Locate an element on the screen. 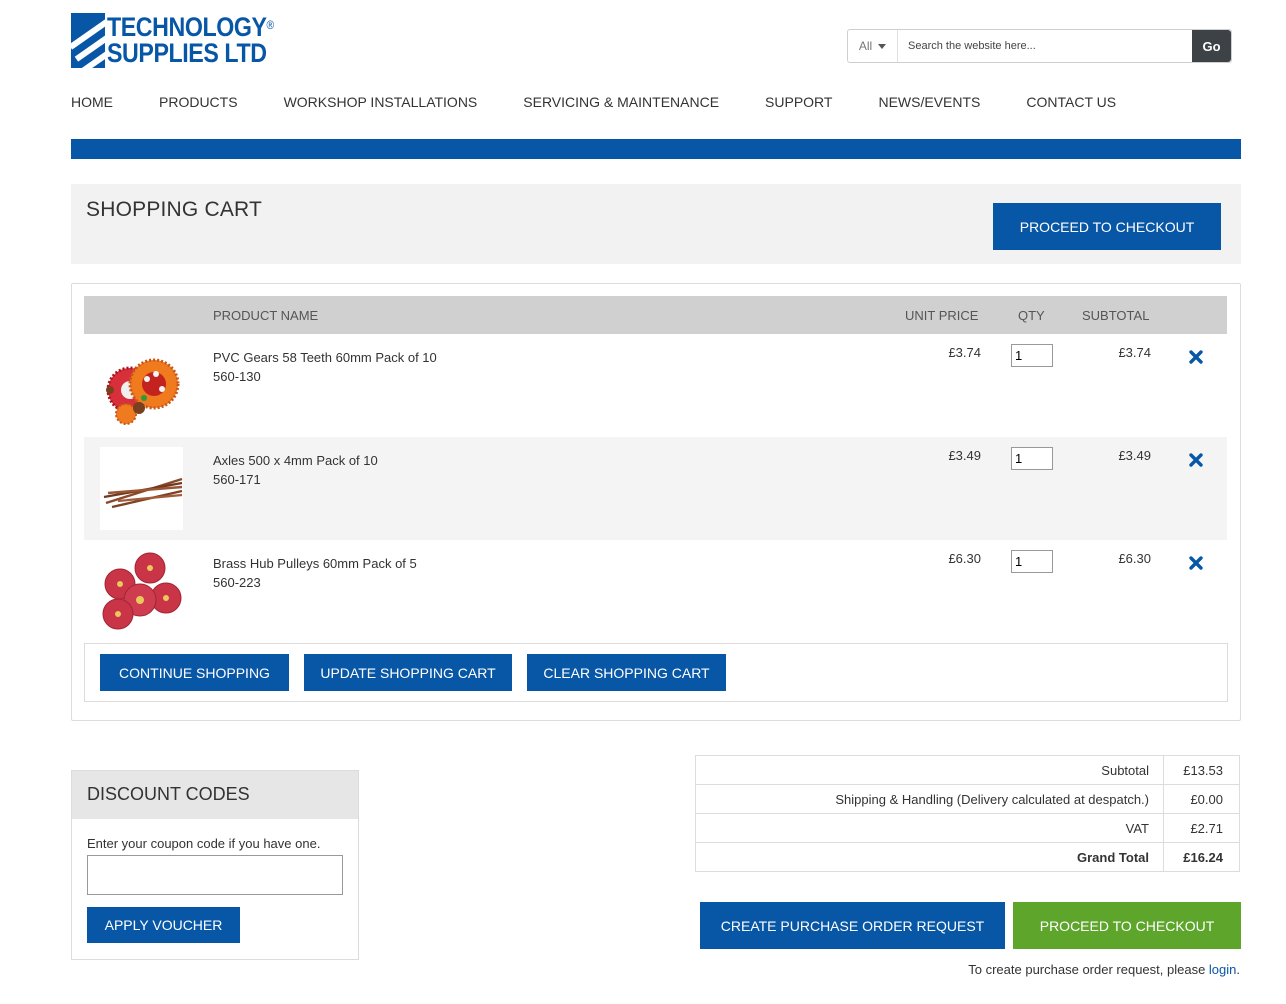  discount-codes-title: DISCOUNT CODES is located at coordinates (168, 794).